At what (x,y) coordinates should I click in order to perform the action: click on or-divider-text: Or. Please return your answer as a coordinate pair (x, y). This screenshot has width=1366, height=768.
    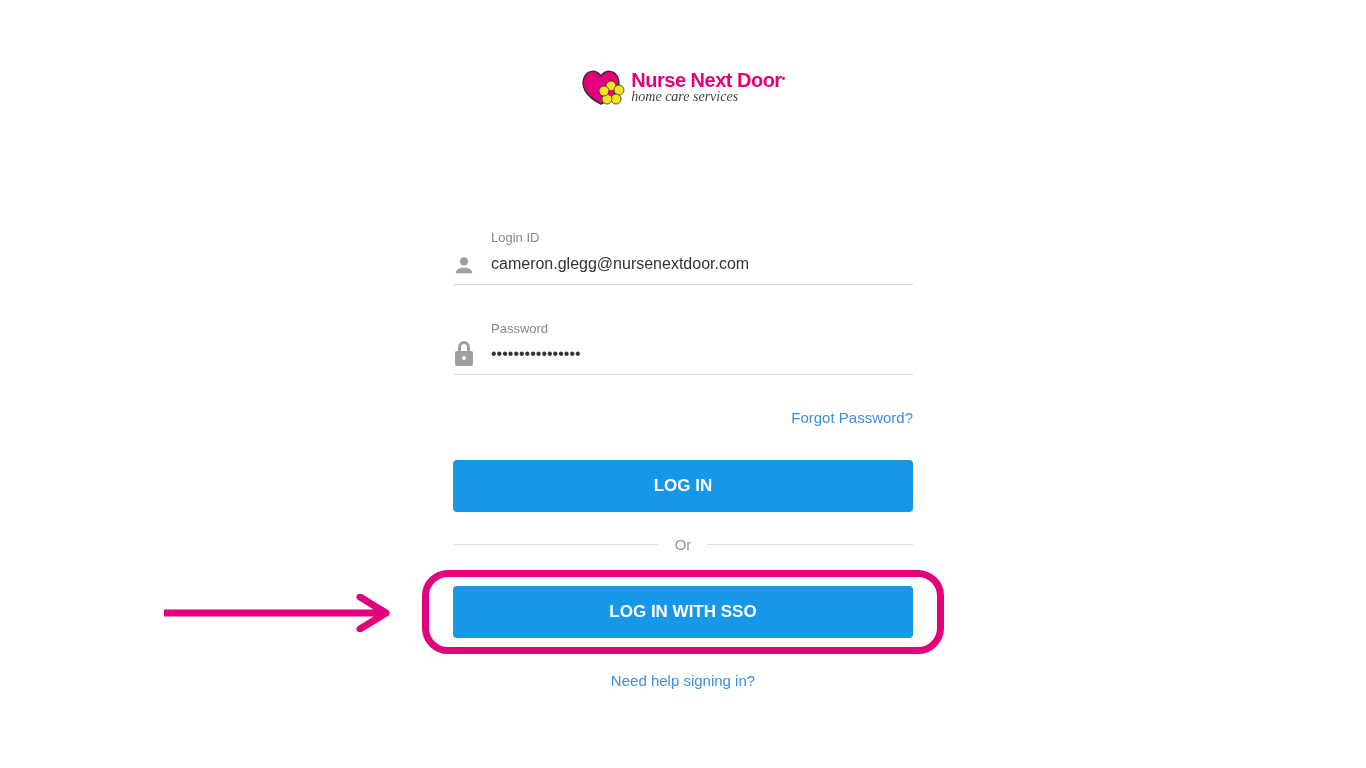
    Looking at the image, I should click on (683, 544).